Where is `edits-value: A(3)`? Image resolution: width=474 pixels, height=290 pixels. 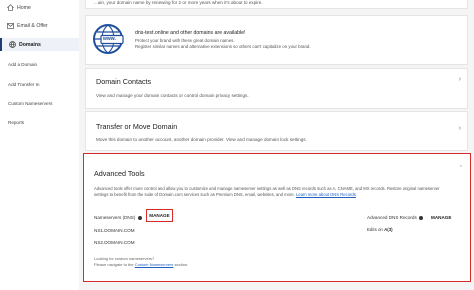 edits-value: A(3) is located at coordinates (388, 229).